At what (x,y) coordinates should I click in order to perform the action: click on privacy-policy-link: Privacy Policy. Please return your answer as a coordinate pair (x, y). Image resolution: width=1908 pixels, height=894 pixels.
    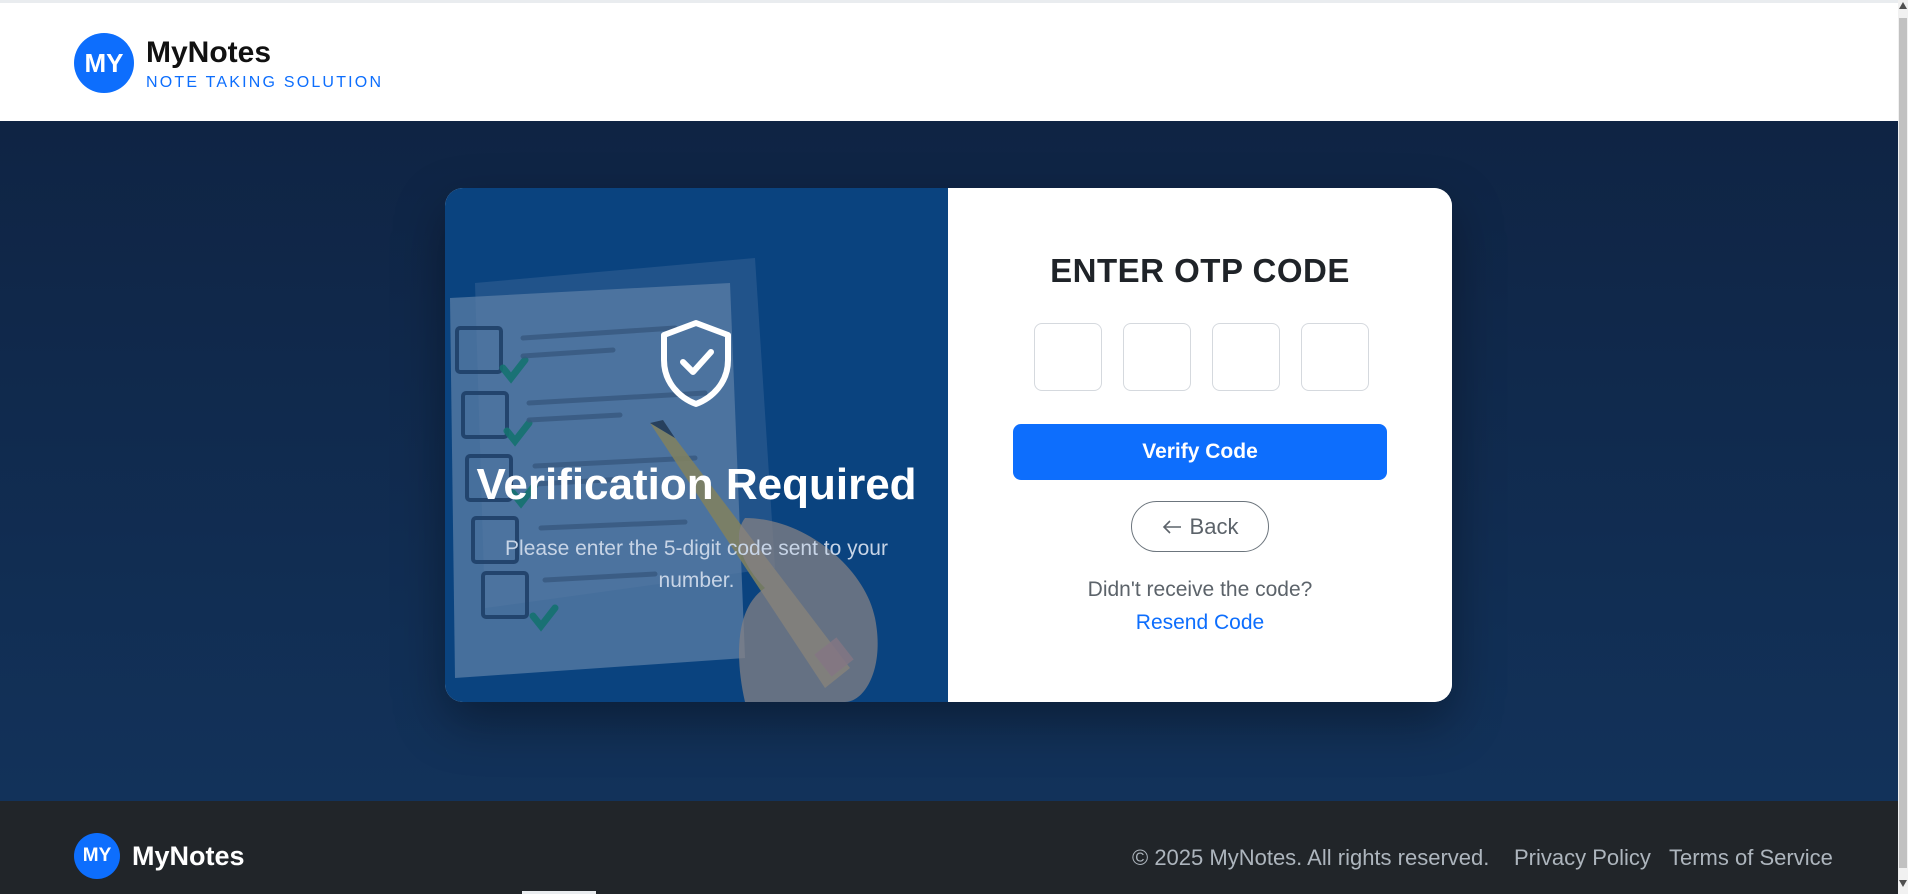
    Looking at the image, I should click on (1582, 858).